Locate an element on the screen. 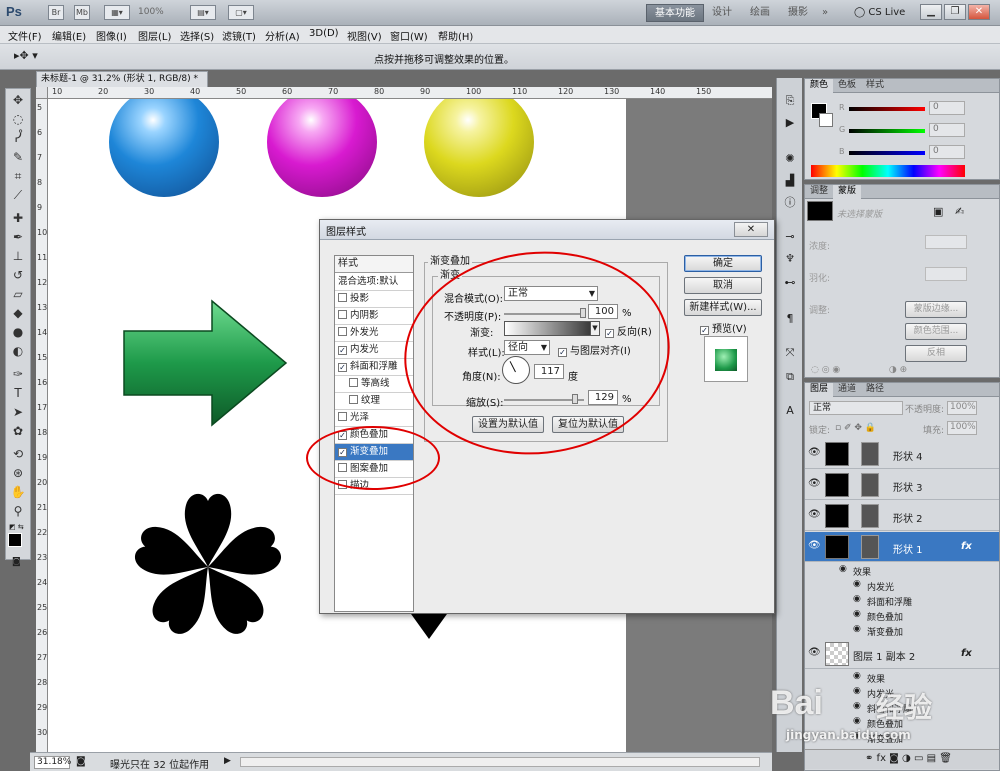  clone-stamp-tool-icon: ⊥ is located at coordinates (18, 256).